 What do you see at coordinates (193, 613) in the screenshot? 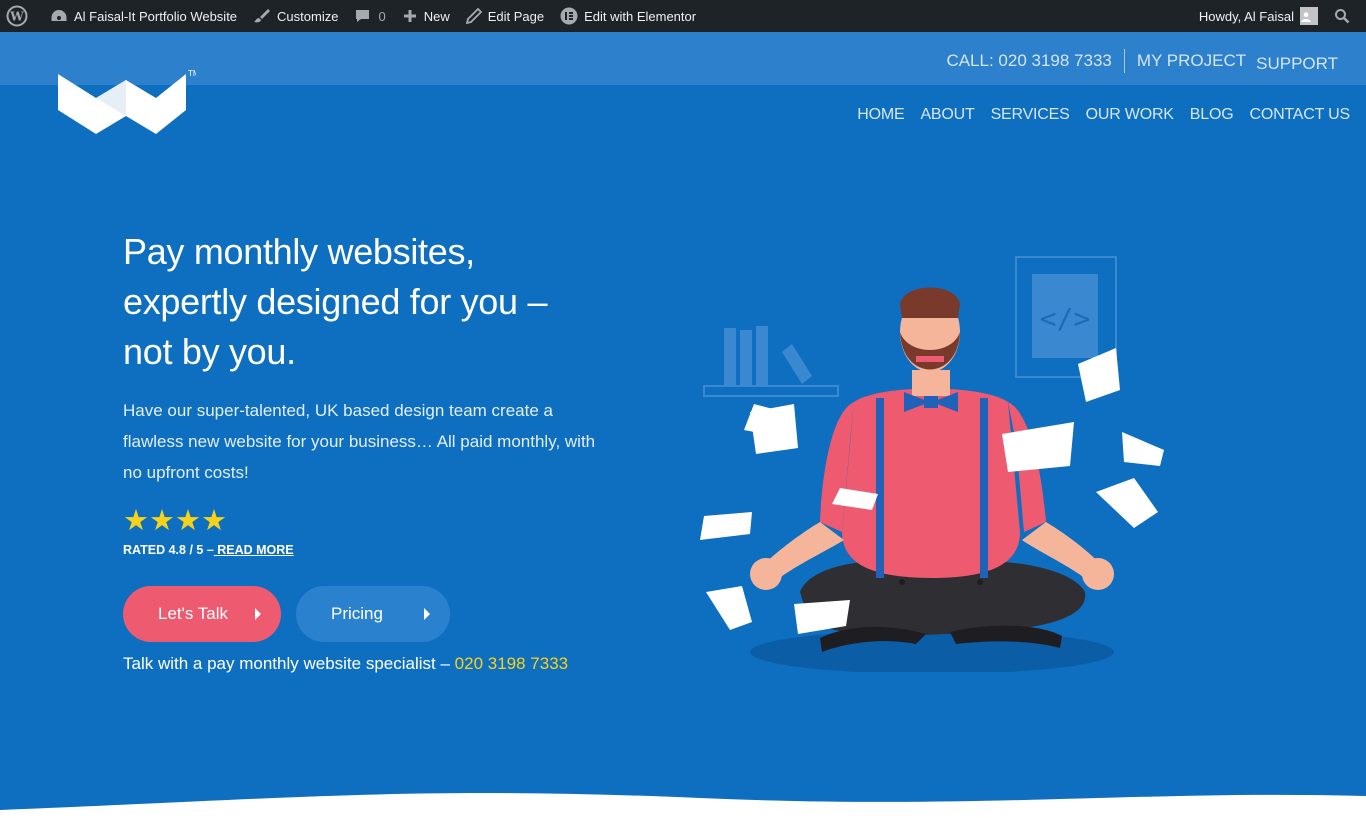
I see `lets-talk-label: Let's Talk` at bounding box center [193, 613].